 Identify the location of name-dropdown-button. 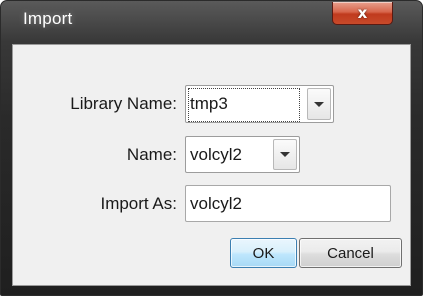
(285, 154).